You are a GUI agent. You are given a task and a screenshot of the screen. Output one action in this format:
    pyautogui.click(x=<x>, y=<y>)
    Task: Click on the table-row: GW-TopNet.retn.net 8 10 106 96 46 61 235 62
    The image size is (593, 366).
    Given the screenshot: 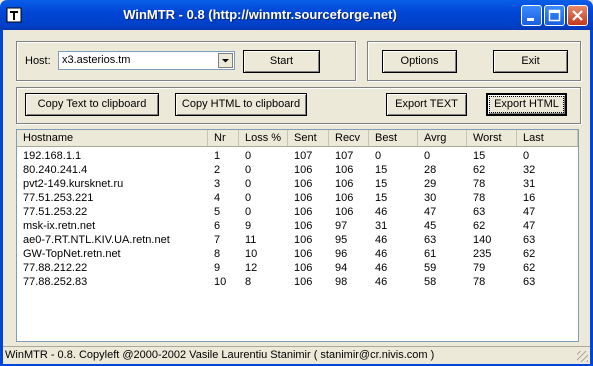 What is the action you would take?
    pyautogui.click(x=297, y=254)
    